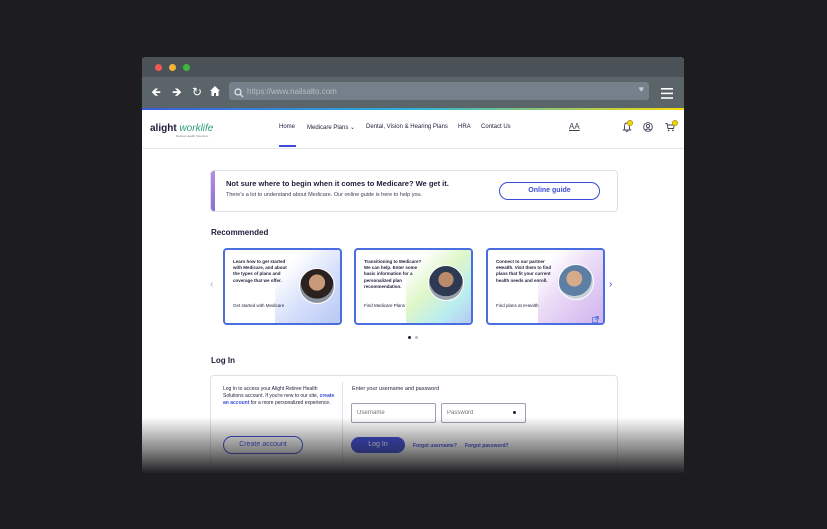  I want to click on create-account-button: Create account, so click(263, 445).